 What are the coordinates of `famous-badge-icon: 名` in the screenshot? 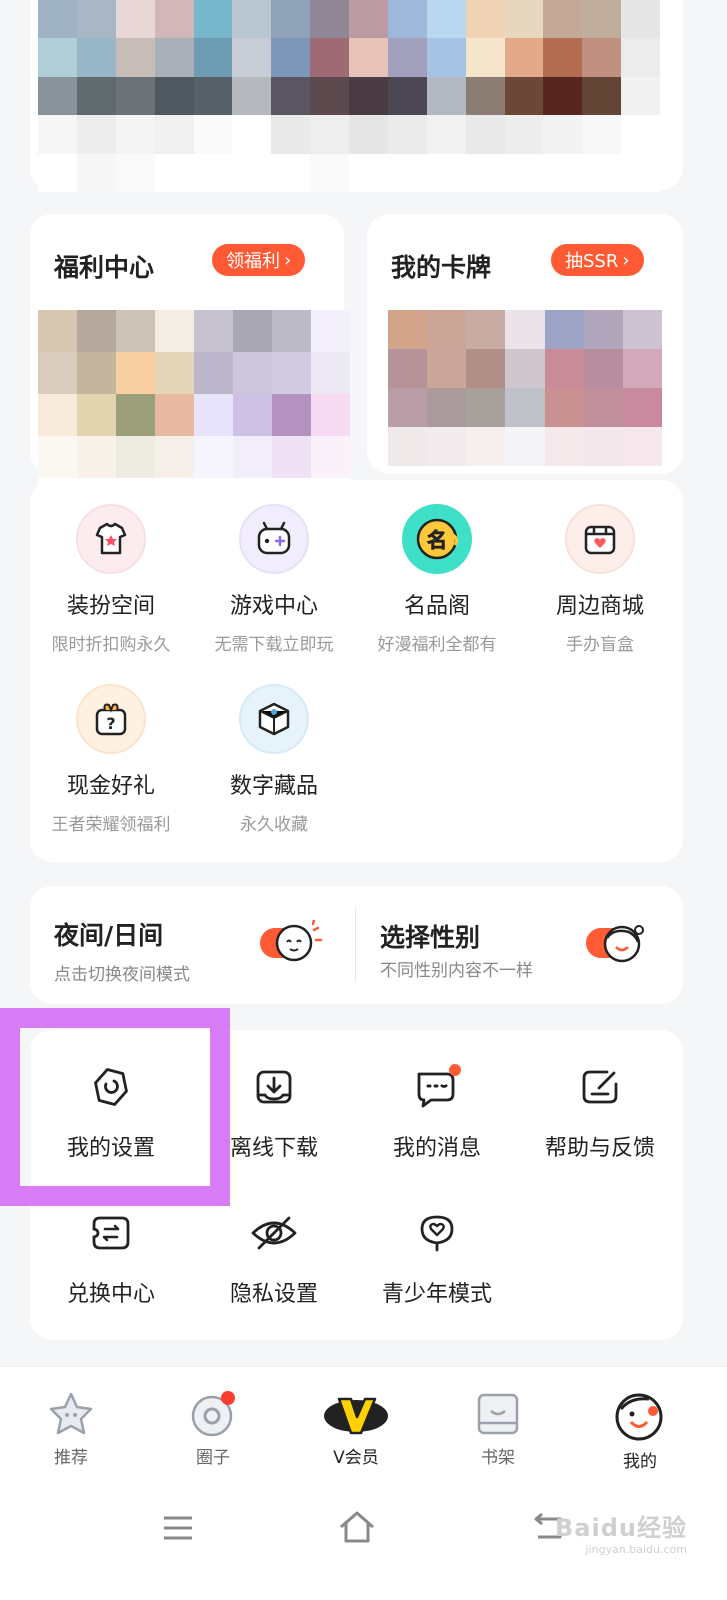 It's located at (437, 539).